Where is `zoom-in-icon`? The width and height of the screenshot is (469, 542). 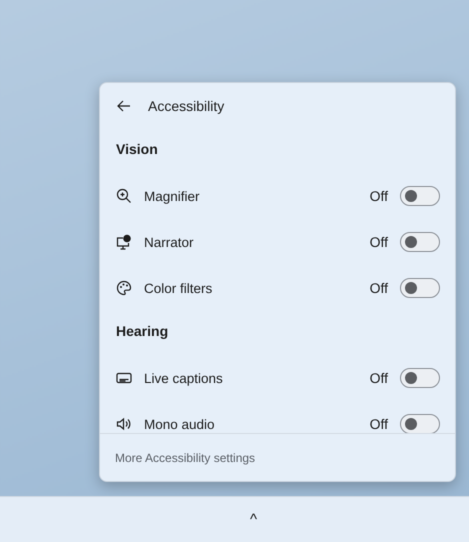
zoom-in-icon is located at coordinates (124, 196).